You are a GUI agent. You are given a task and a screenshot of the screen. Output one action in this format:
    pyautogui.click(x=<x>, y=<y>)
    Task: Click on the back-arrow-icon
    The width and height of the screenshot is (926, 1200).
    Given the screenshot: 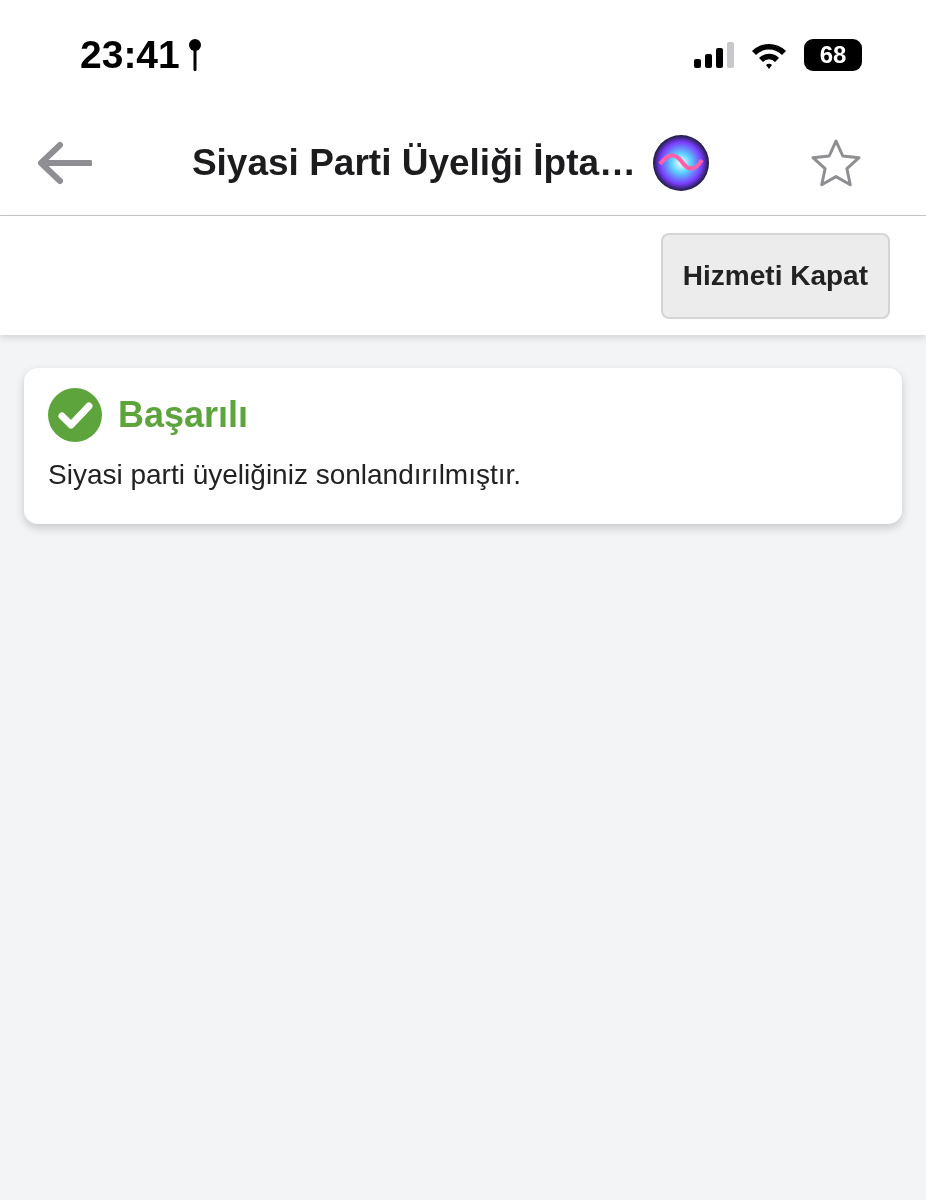 What is the action you would take?
    pyautogui.click(x=64, y=162)
    